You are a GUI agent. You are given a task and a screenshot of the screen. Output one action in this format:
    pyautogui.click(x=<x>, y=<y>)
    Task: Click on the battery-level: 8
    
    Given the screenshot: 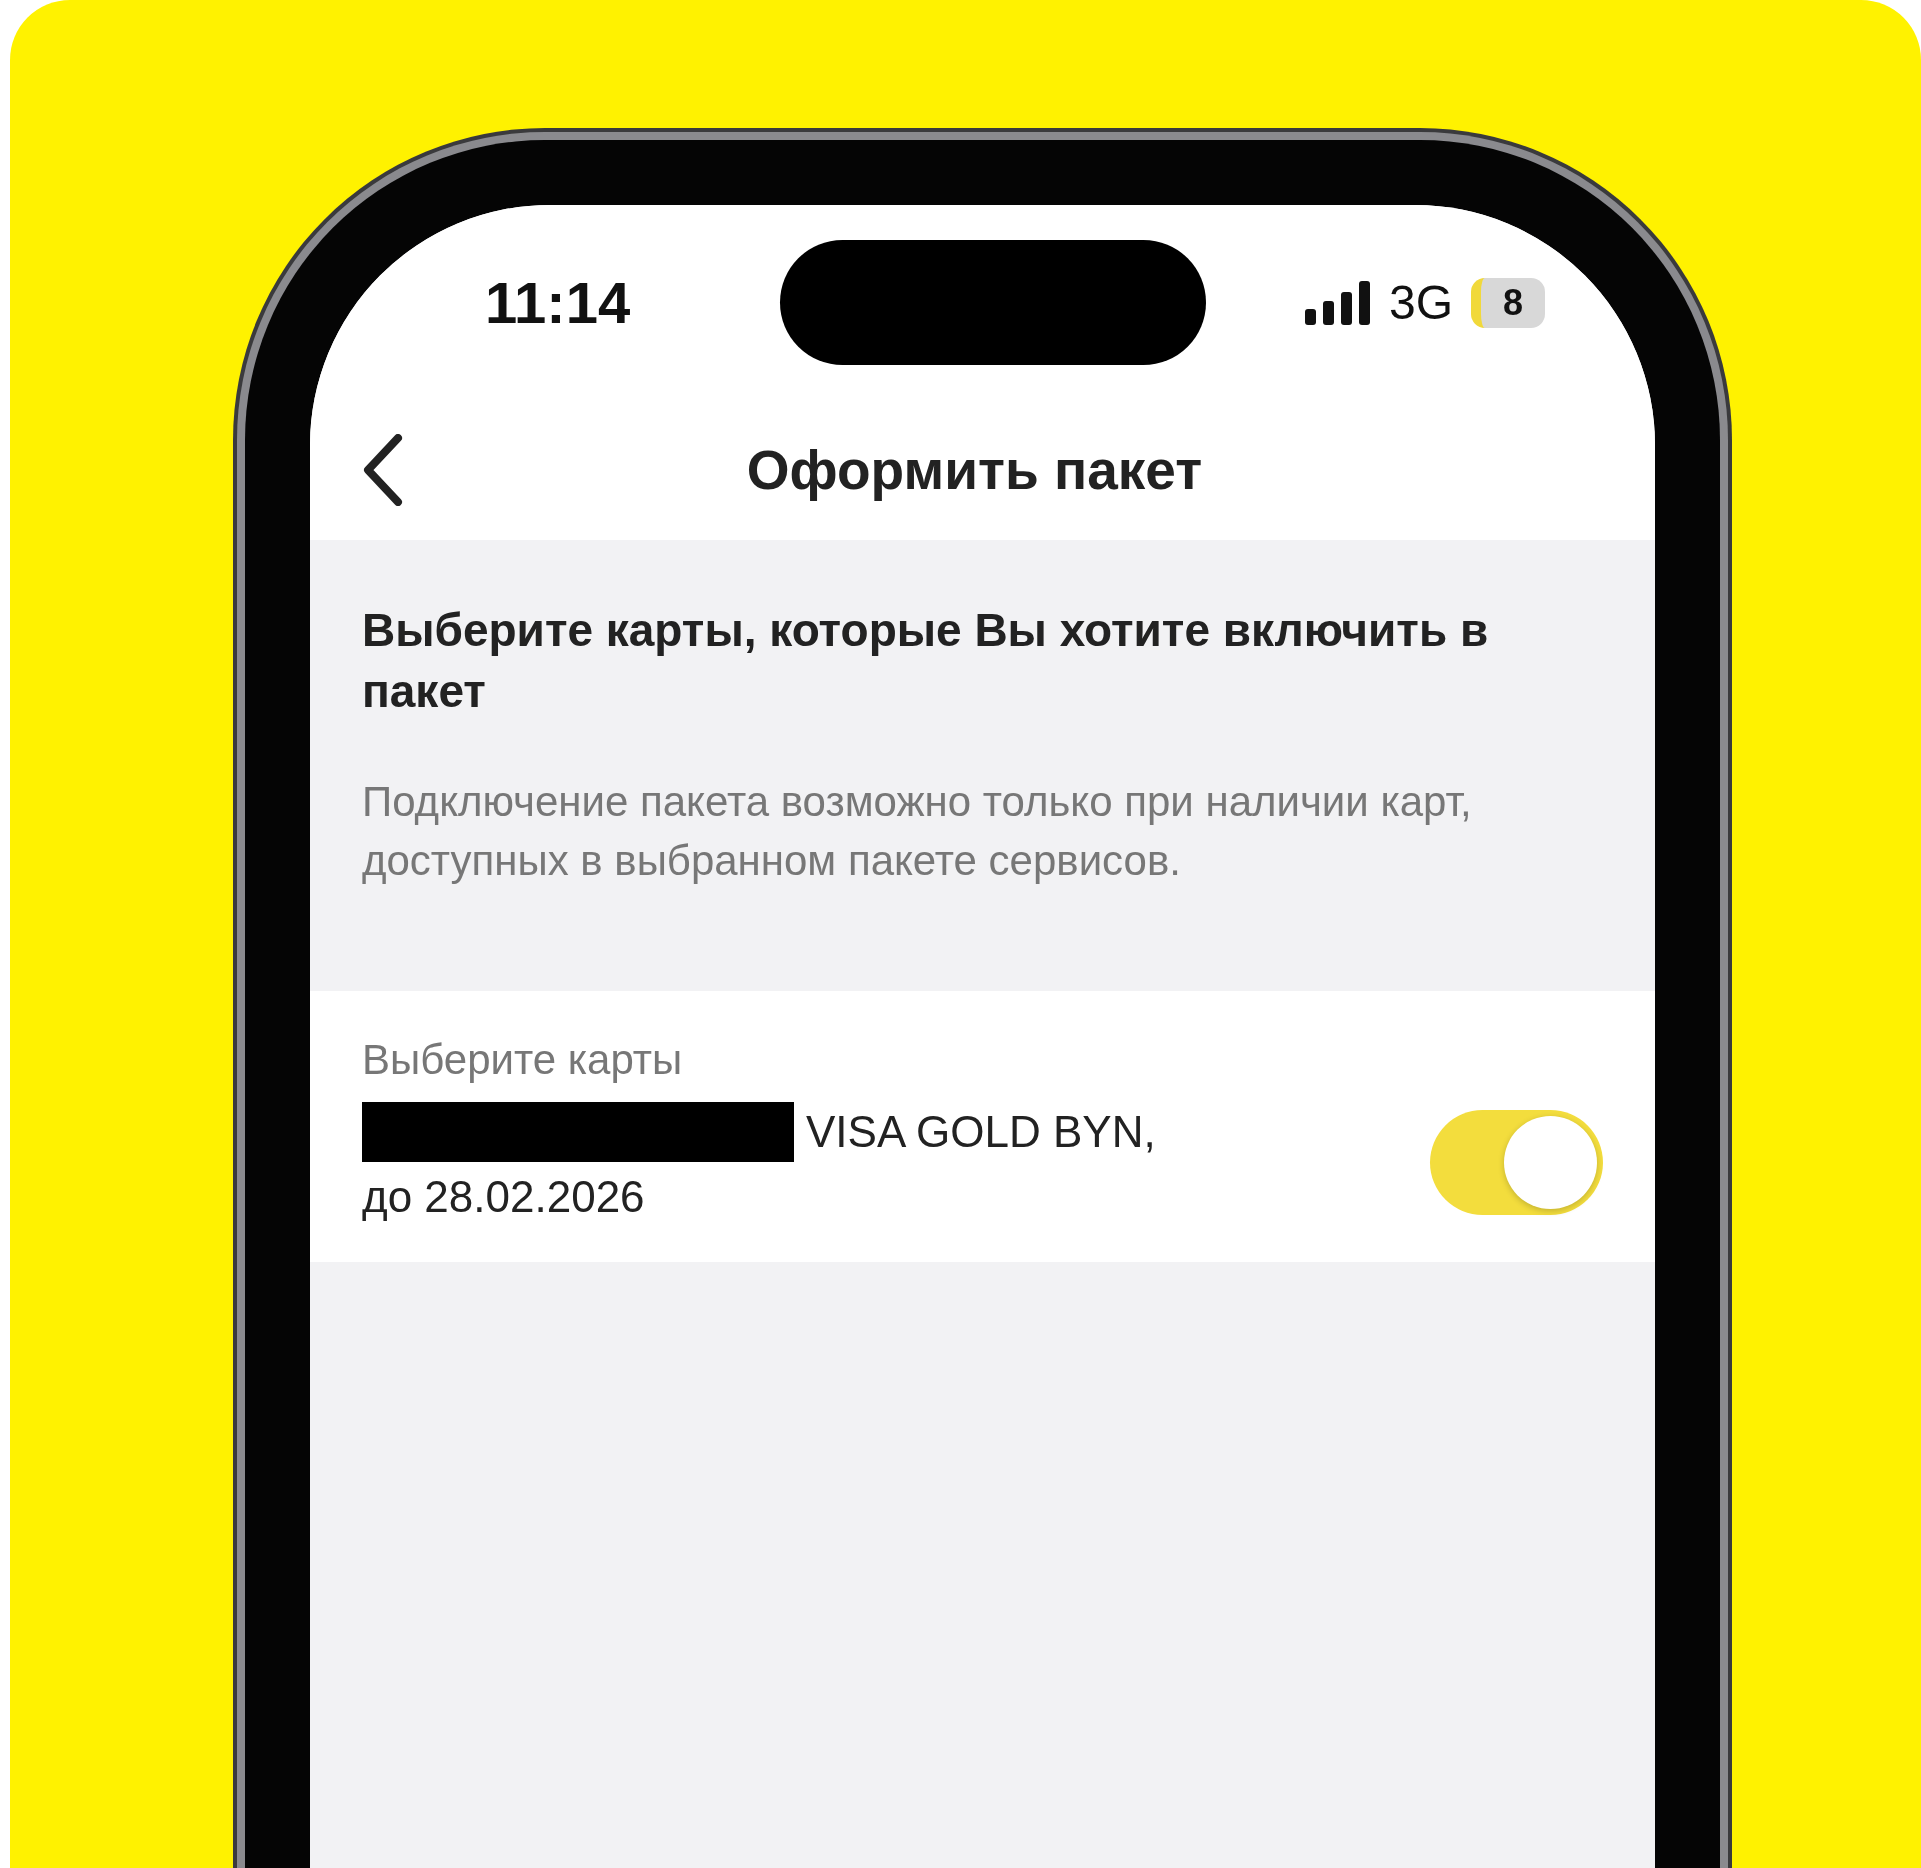 What is the action you would take?
    pyautogui.click(x=1507, y=302)
    